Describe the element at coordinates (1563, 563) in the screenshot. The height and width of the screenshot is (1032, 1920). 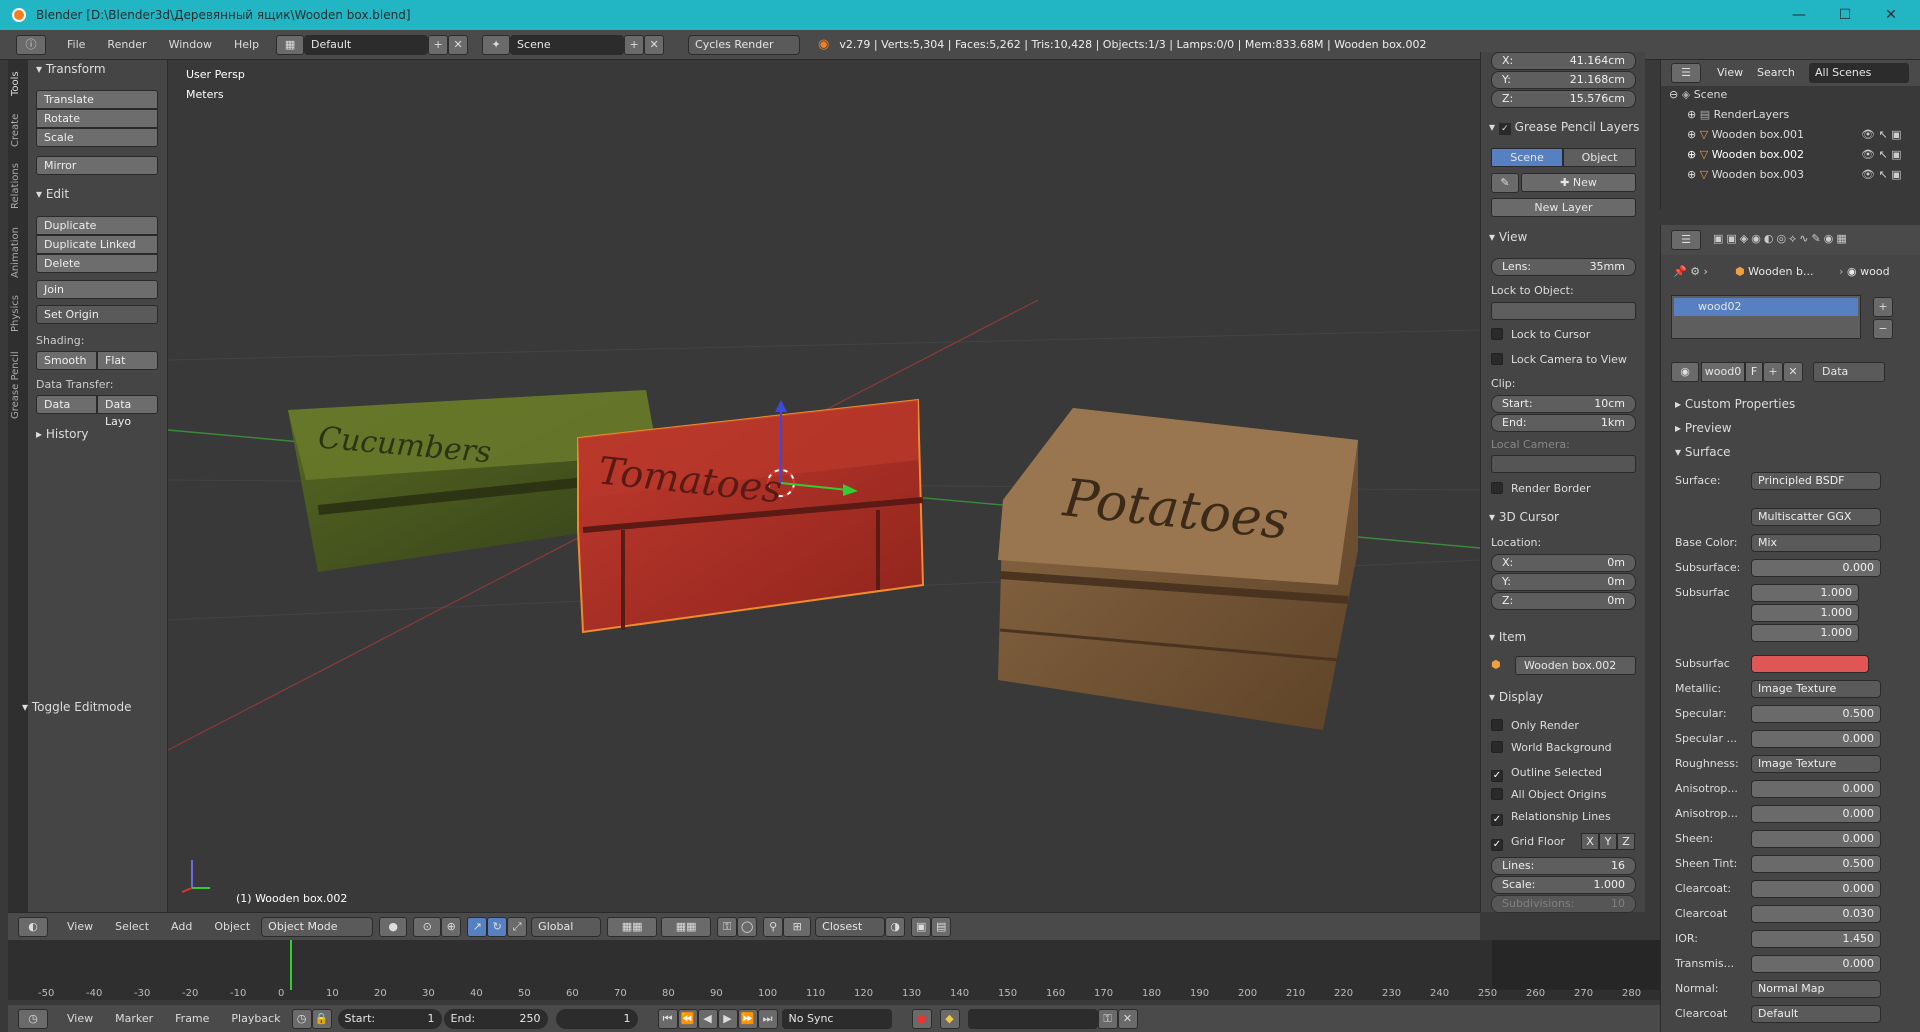
I see `cursor-x-field: X: 0m` at that location.